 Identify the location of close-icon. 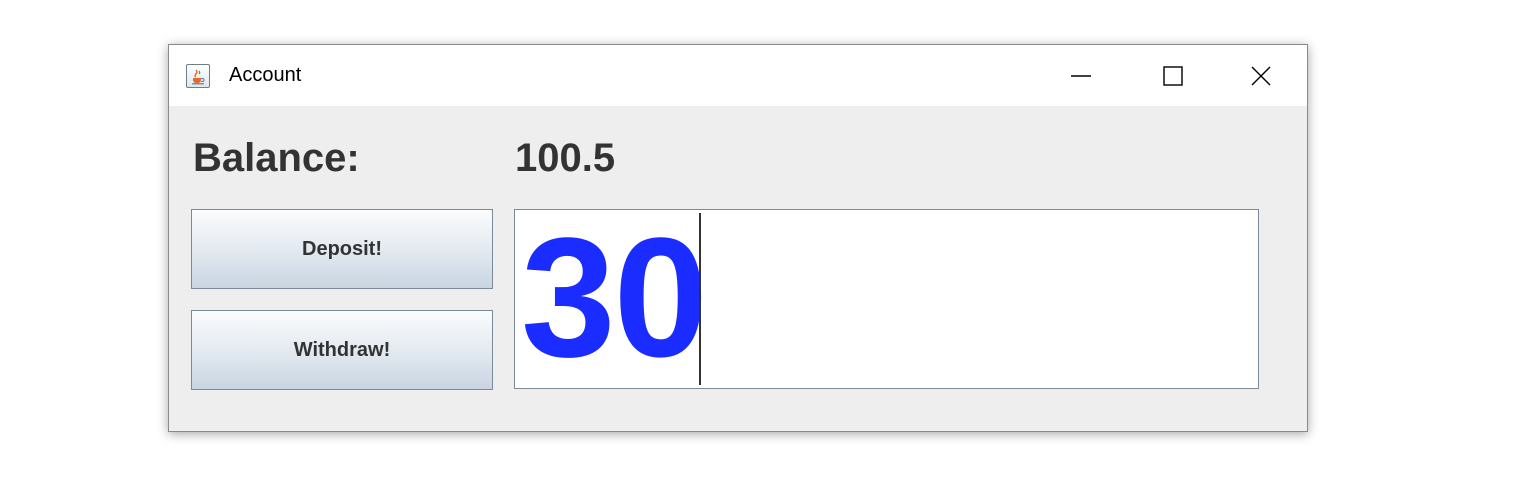
(1261, 75).